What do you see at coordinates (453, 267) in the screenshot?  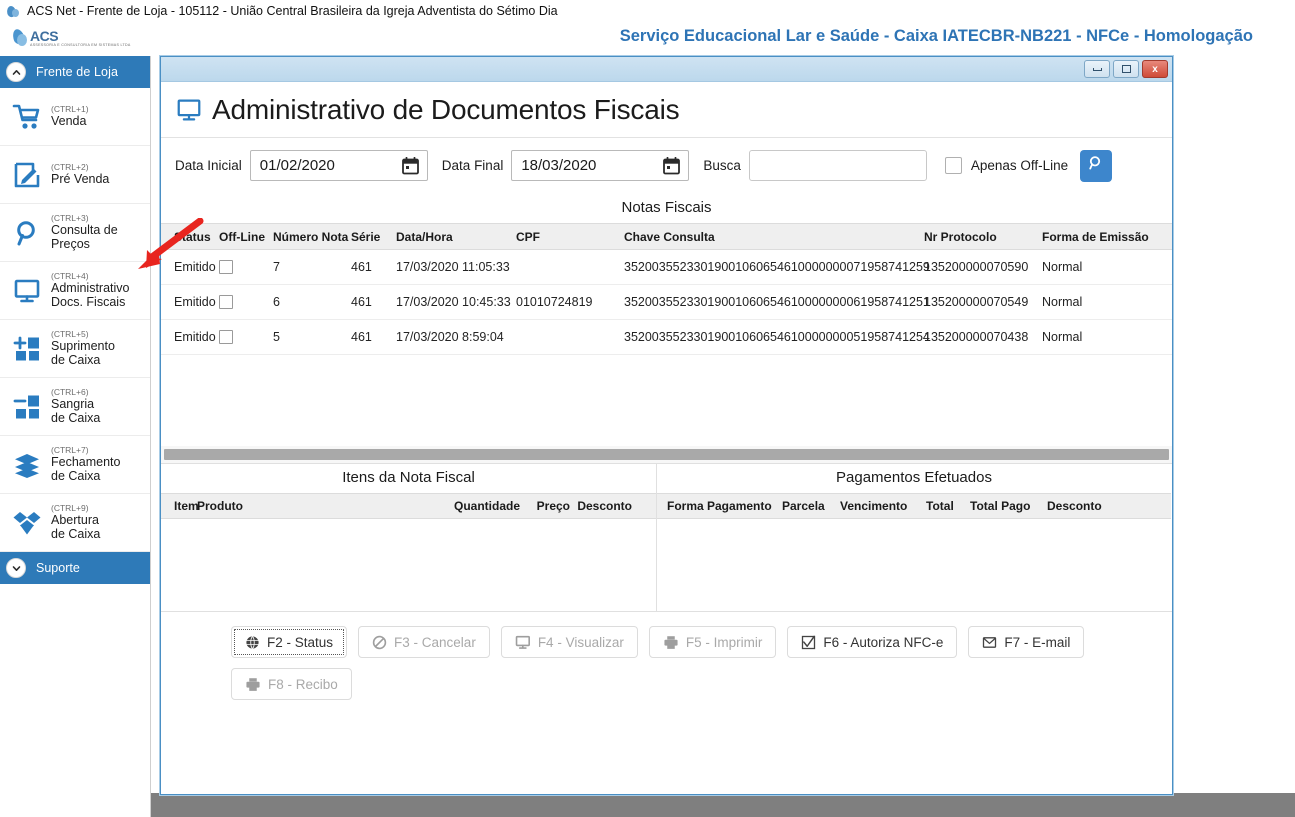 I see `cell-data-hora: 17/03/2020 11:05:33` at bounding box center [453, 267].